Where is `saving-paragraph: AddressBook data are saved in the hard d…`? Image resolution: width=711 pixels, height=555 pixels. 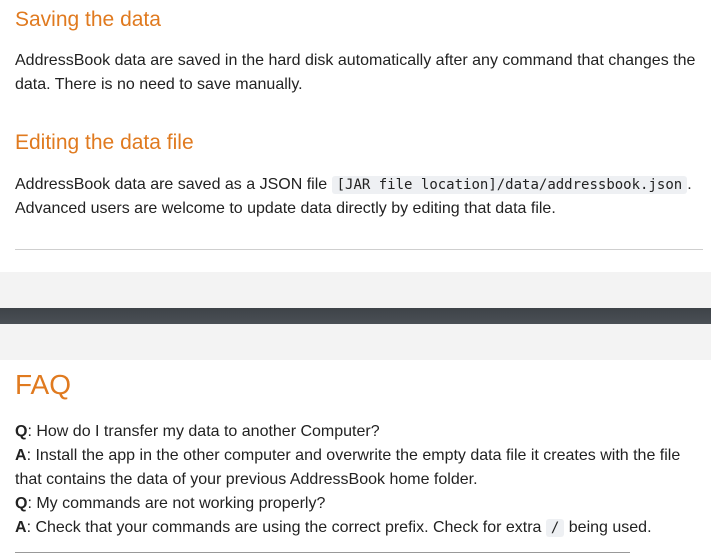
saving-paragraph: AddressBook data are saved in the hard d… is located at coordinates (355, 72).